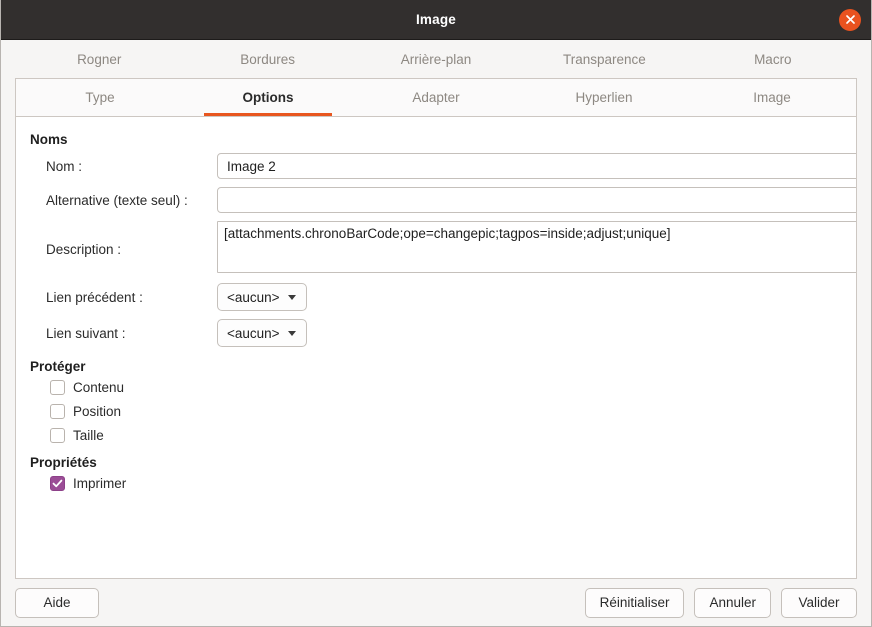  I want to click on label-alternative: Alternative (texte seul) :, so click(117, 200).